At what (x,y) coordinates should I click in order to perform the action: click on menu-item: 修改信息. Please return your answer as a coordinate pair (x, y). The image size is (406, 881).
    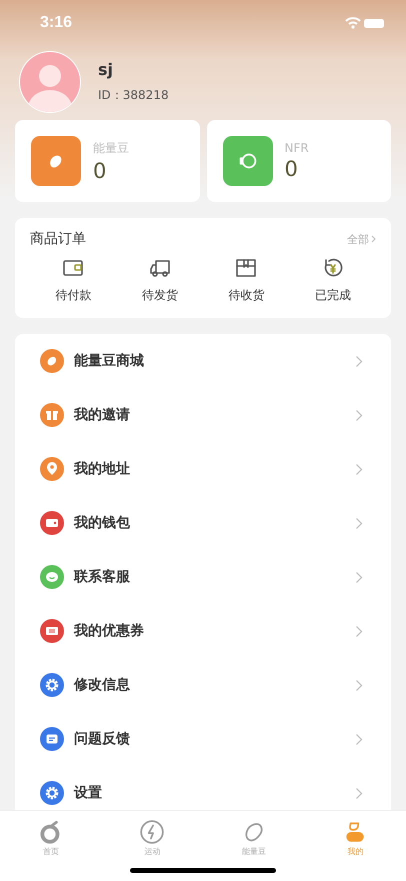
    Looking at the image, I should click on (215, 685).